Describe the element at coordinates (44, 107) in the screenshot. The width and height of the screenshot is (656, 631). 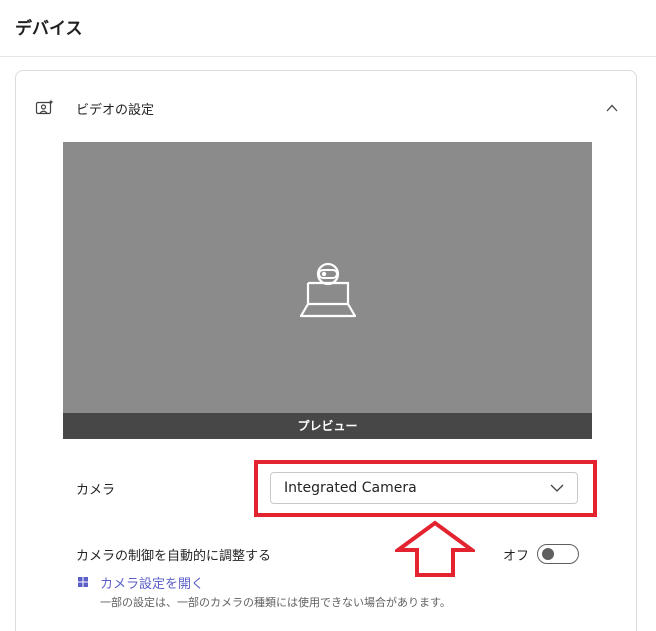
I see `video-settings-icon` at that location.